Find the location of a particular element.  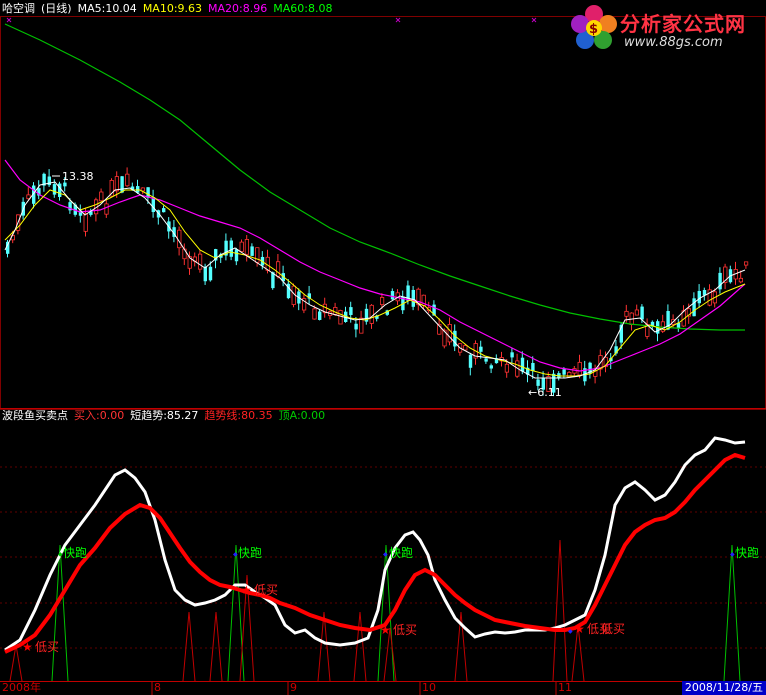

signal-fast-run-2: ◆ 快跑 is located at coordinates (247, 553).